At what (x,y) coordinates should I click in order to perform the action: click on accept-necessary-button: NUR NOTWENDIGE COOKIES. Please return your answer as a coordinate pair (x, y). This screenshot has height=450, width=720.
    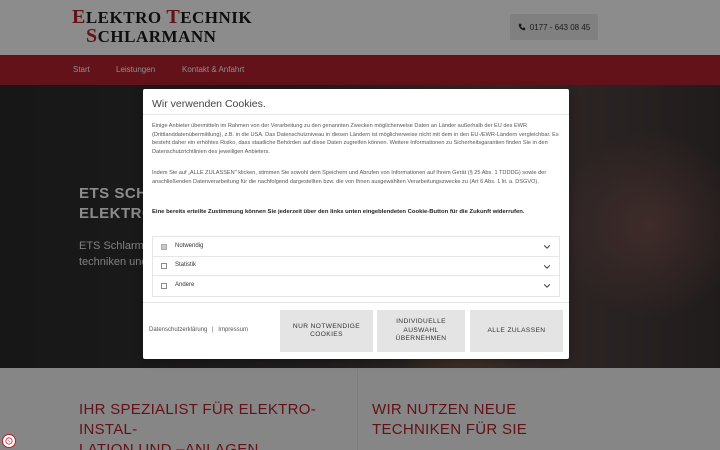
    Looking at the image, I should click on (326, 331).